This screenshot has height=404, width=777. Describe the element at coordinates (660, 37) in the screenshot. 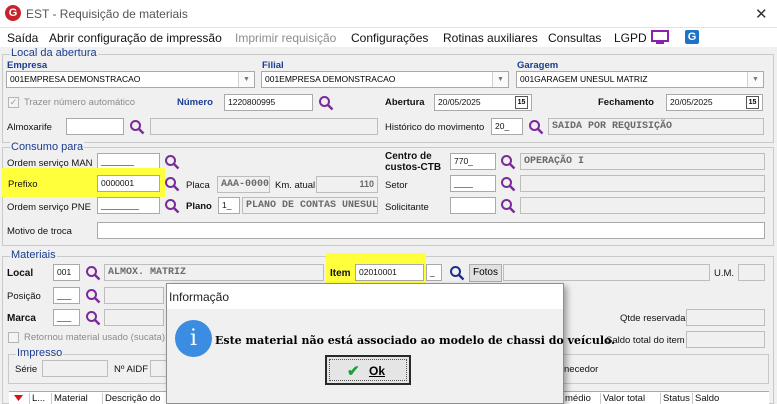

I see `monitor-icon` at that location.